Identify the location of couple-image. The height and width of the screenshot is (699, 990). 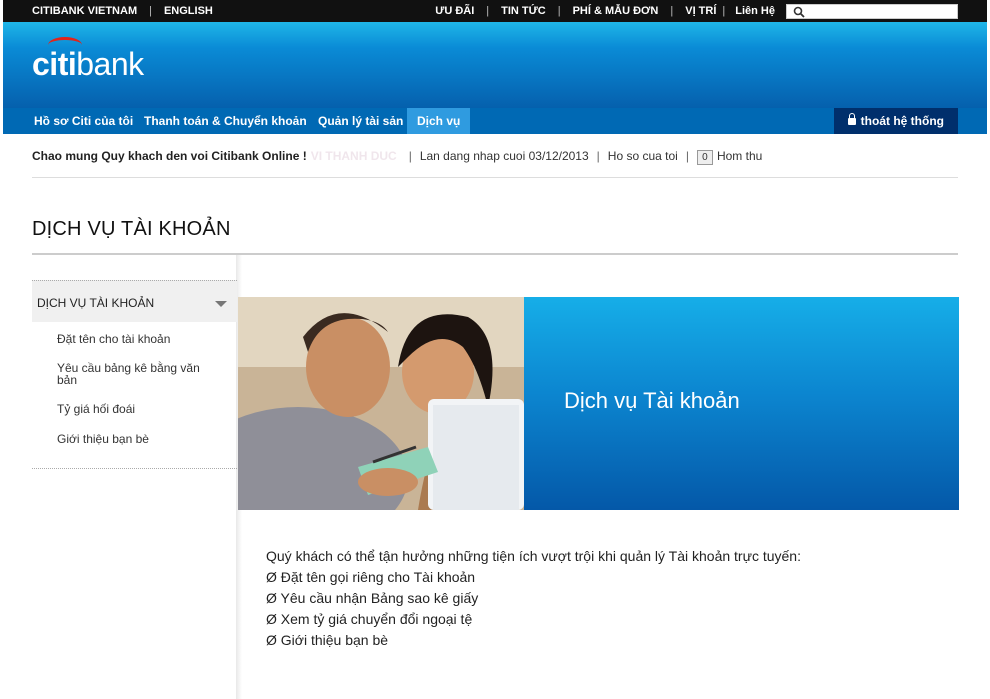
(381, 403).